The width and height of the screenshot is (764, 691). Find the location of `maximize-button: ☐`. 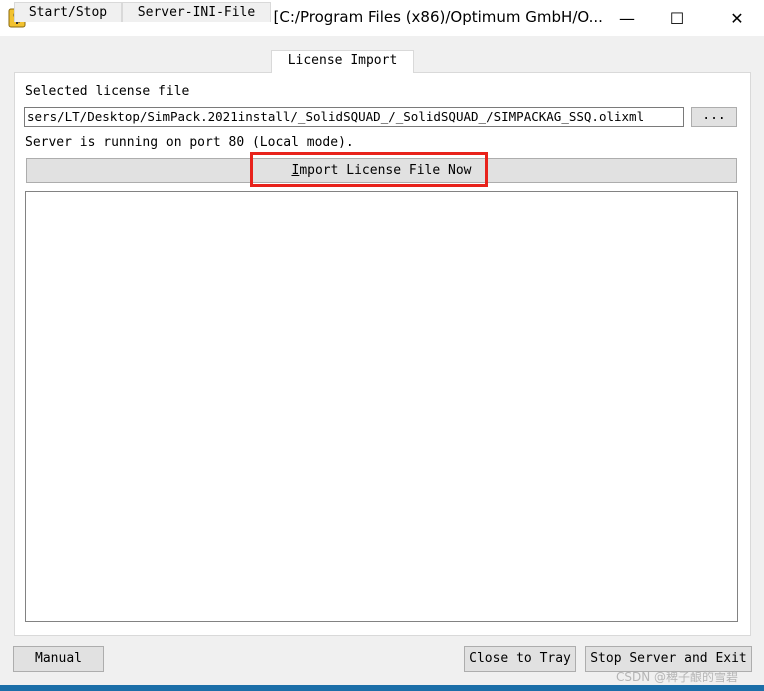

maximize-button: ☐ is located at coordinates (677, 18).